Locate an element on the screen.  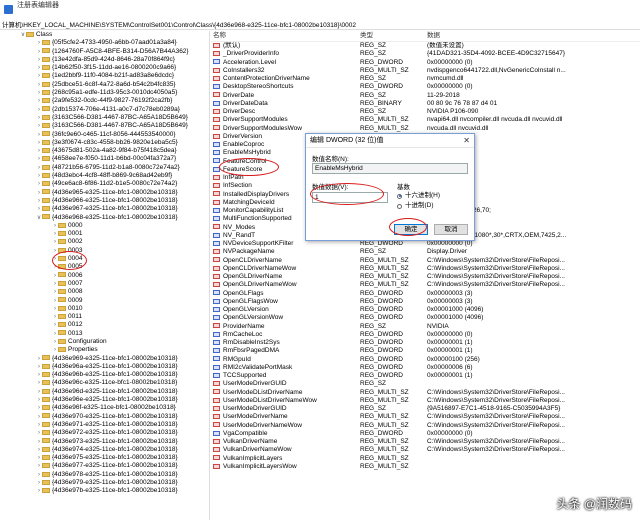
tree-item: › {4d36e966-e325-11ce-bfc1-08002be10318} is located at coordinates (104, 201).